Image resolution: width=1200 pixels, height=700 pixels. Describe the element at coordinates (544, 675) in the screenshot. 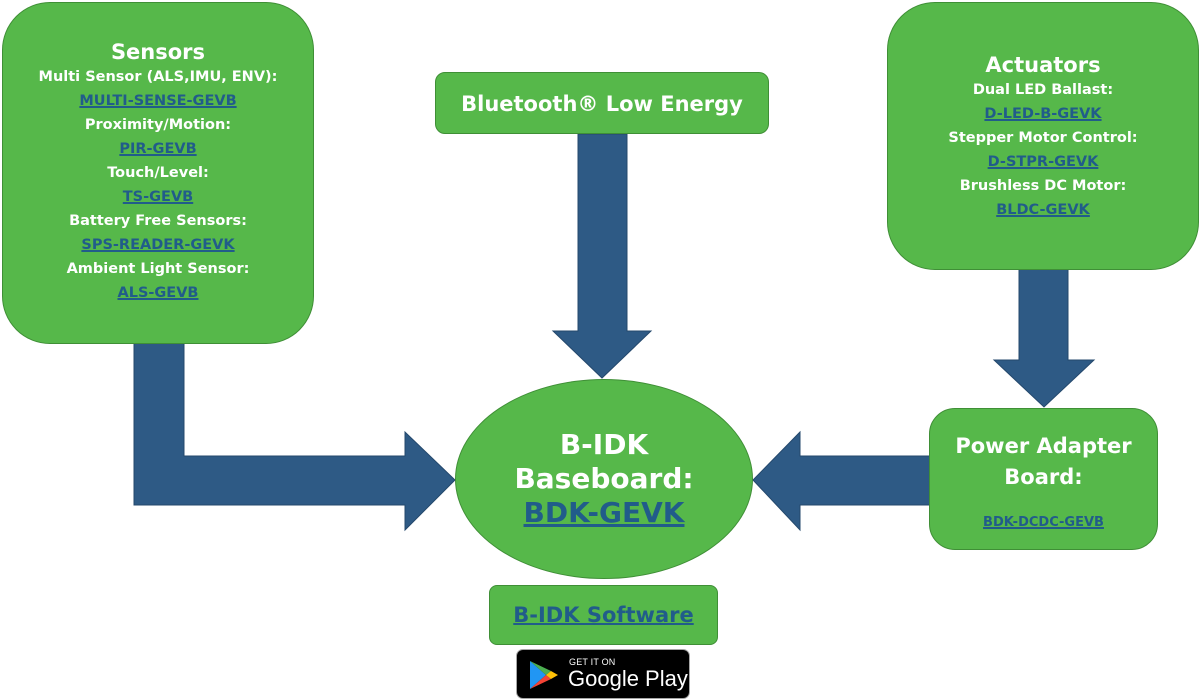

I see `google-play-icon` at that location.